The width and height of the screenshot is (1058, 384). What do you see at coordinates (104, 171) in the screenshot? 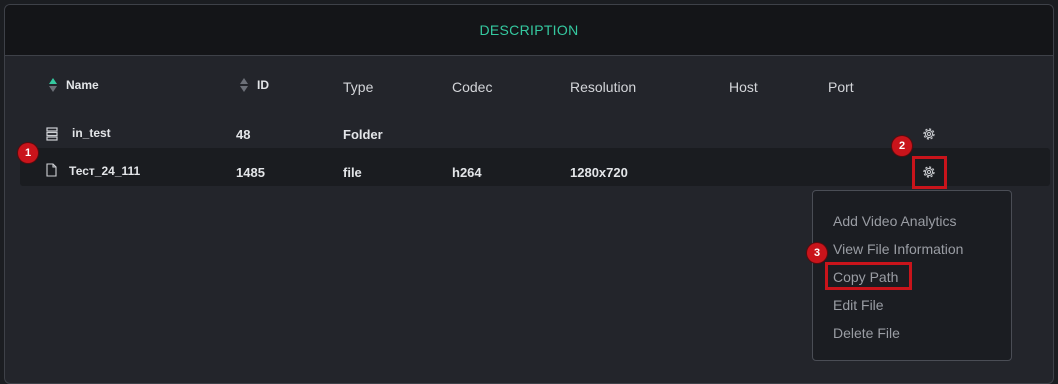
I see `row-name: Тест_24_111` at bounding box center [104, 171].